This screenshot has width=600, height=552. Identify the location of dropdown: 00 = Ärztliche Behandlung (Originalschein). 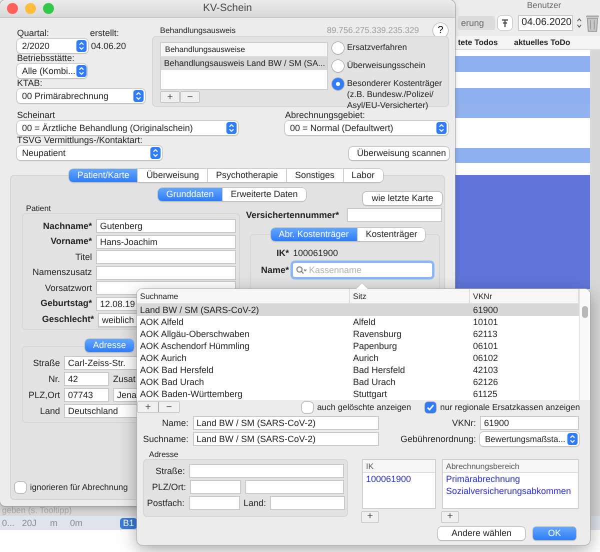
(127, 128).